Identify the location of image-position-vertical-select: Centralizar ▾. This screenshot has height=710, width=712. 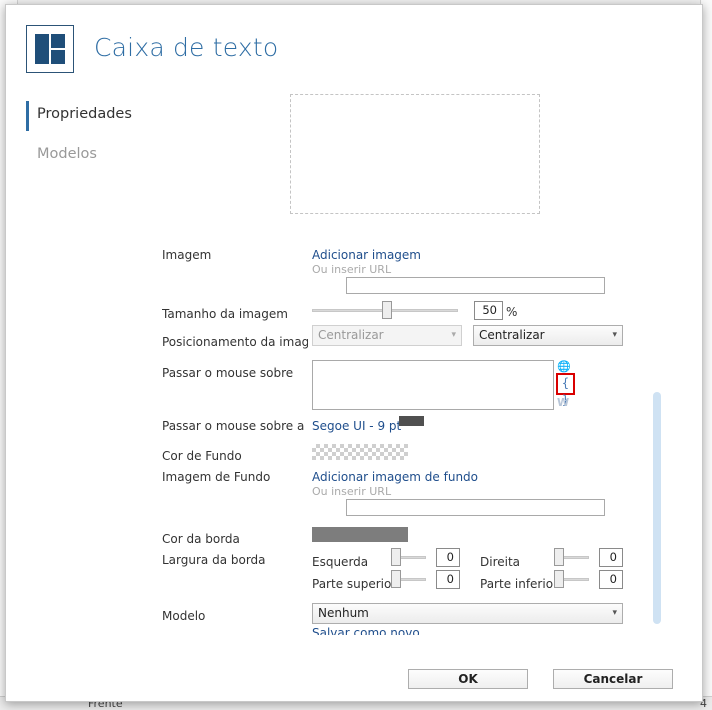
(548, 335).